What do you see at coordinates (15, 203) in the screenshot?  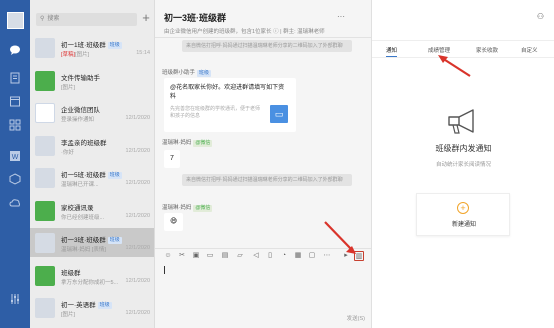 I see `cloud-icon` at bounding box center [15, 203].